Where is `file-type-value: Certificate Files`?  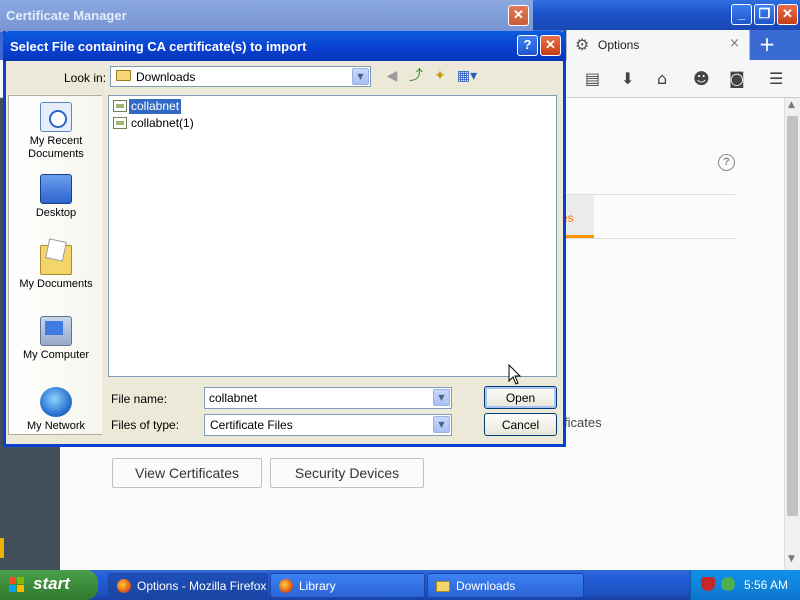 file-type-value: Certificate Files is located at coordinates (251, 425).